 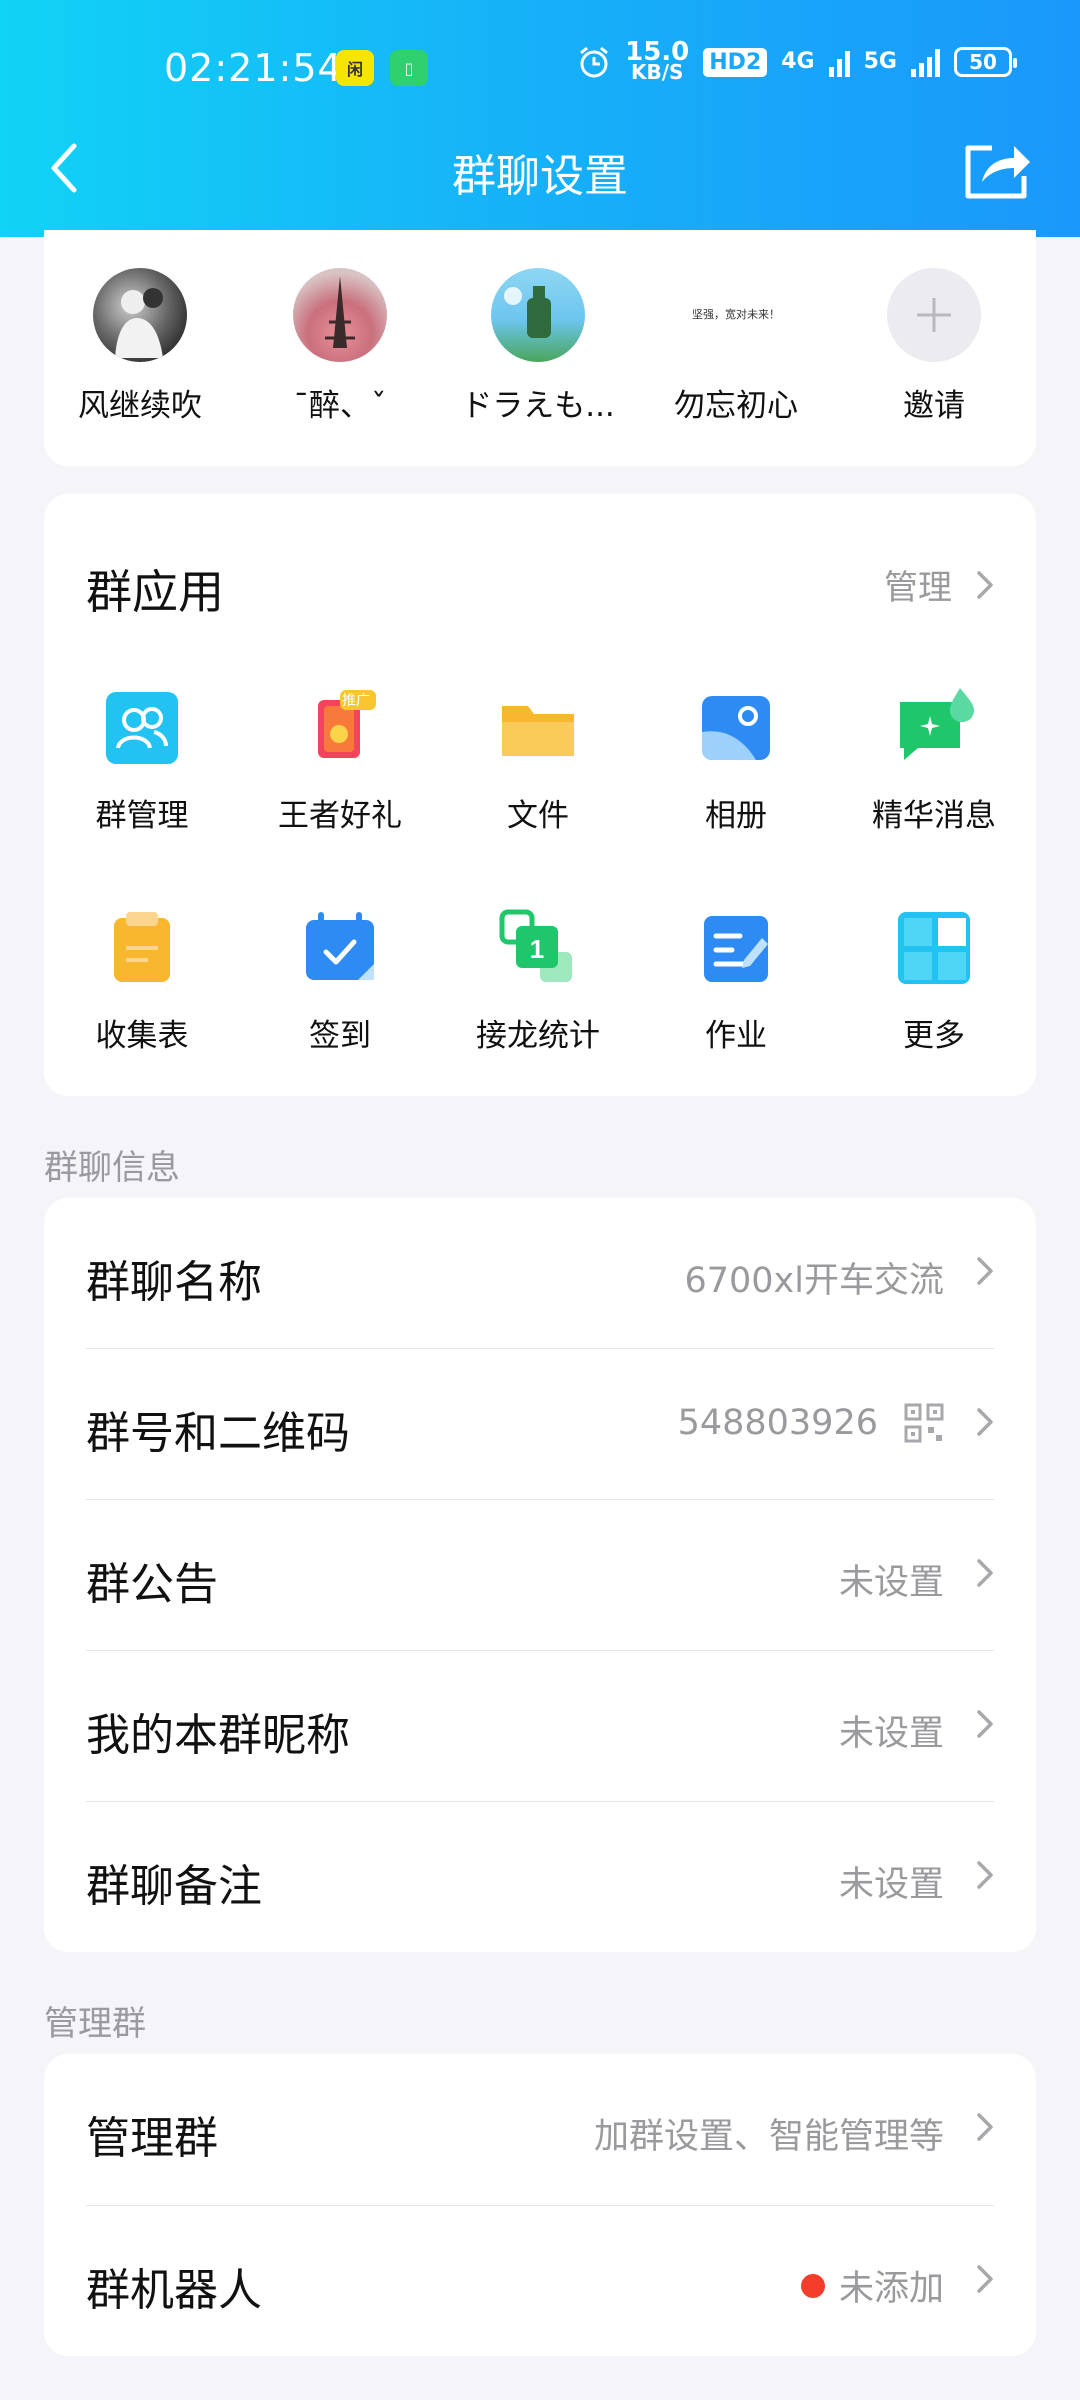 What do you see at coordinates (355, 68) in the screenshot?
I see `app-notification-icon: 闲` at bounding box center [355, 68].